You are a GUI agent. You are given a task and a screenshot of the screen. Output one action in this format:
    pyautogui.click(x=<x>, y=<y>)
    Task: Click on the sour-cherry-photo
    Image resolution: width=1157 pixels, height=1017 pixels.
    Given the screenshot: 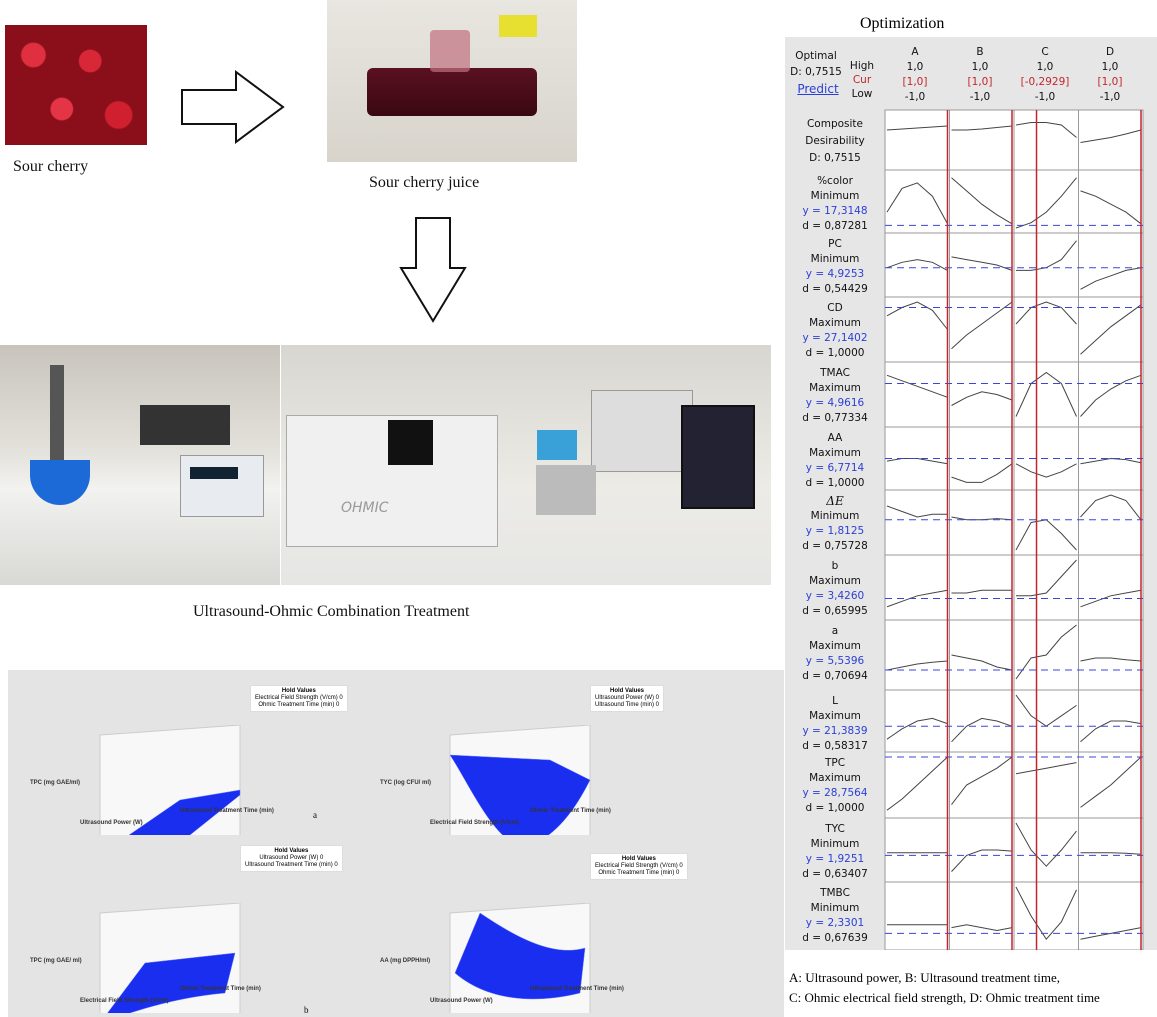 What is the action you would take?
    pyautogui.click(x=76, y=85)
    